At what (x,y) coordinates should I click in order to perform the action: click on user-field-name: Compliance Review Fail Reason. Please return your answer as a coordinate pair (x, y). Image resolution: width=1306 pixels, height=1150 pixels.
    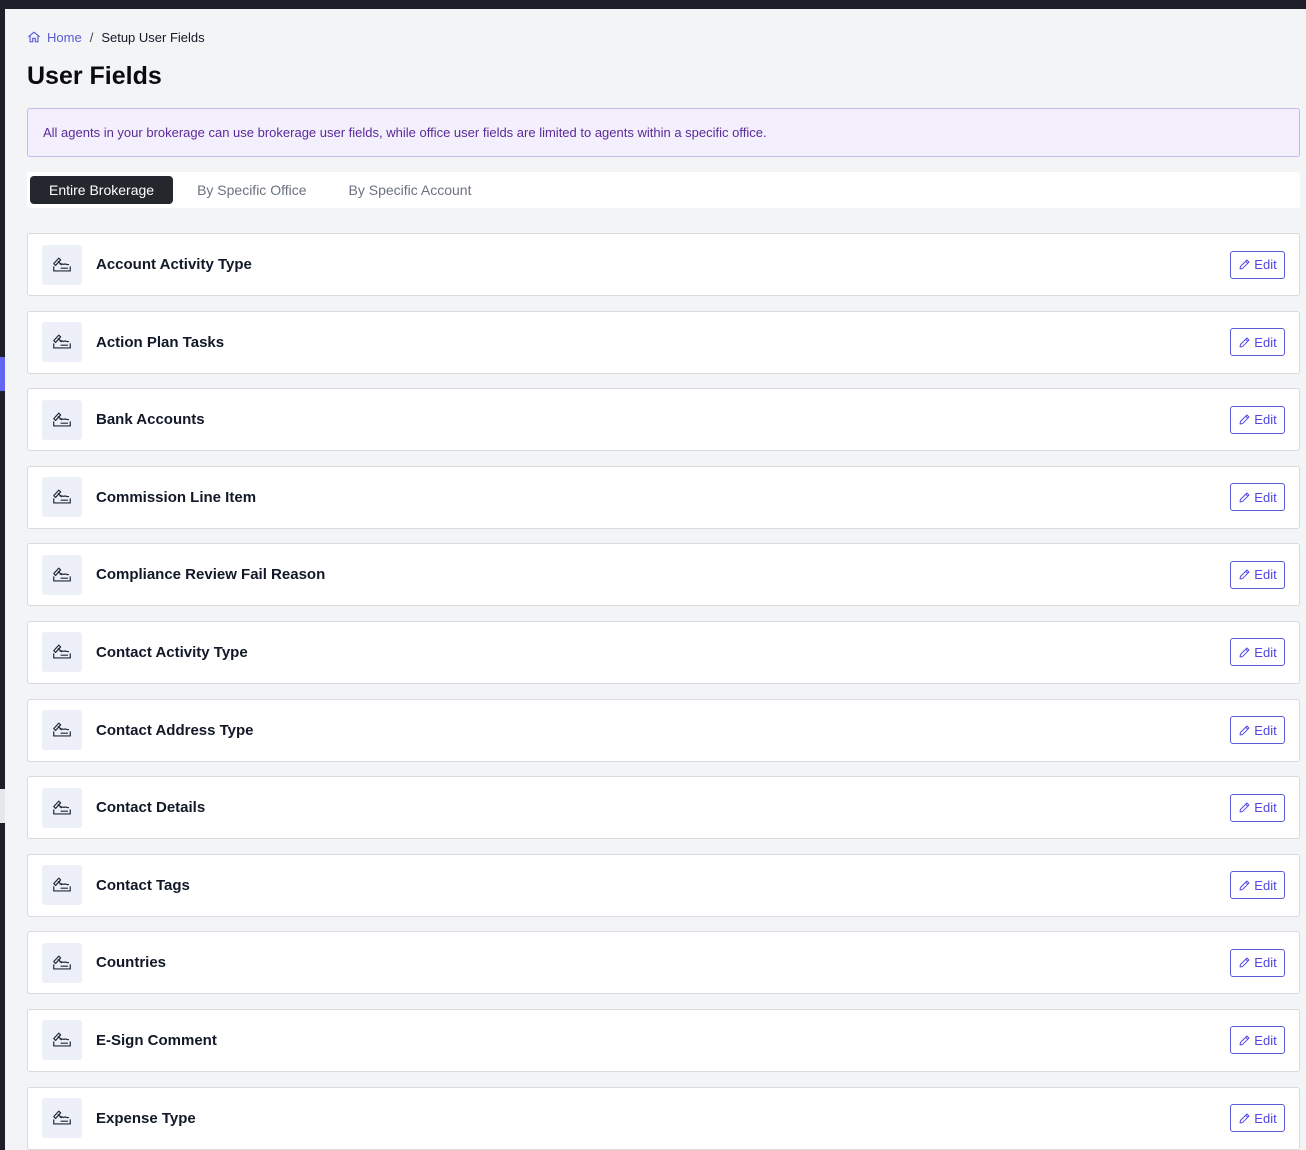
    Looking at the image, I should click on (211, 575).